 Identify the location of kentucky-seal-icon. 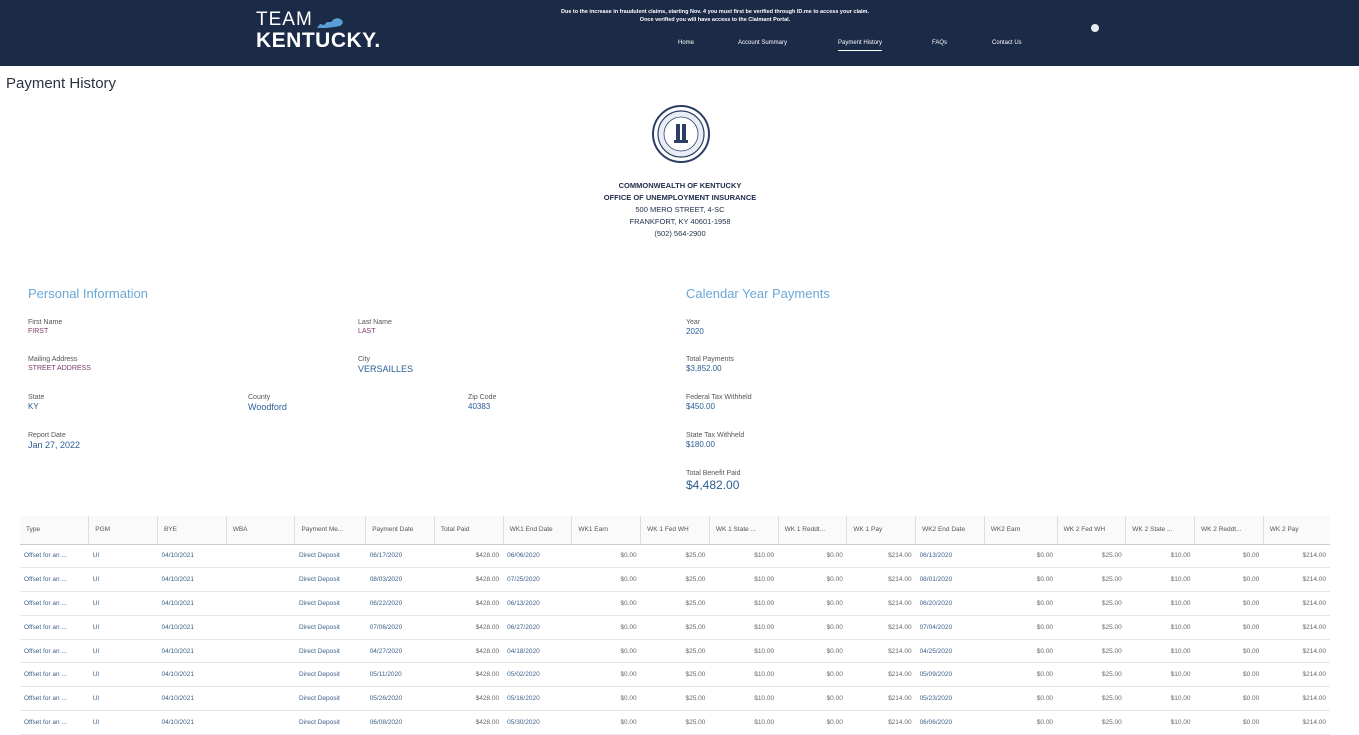
(681, 134).